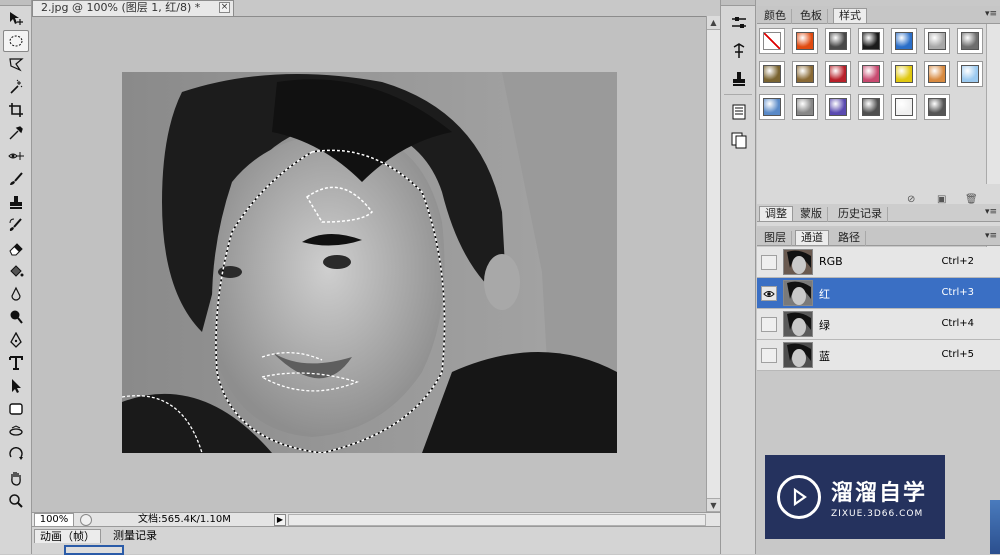  Describe the element at coordinates (16, 386) in the screenshot. I see `path-select-tool` at that location.